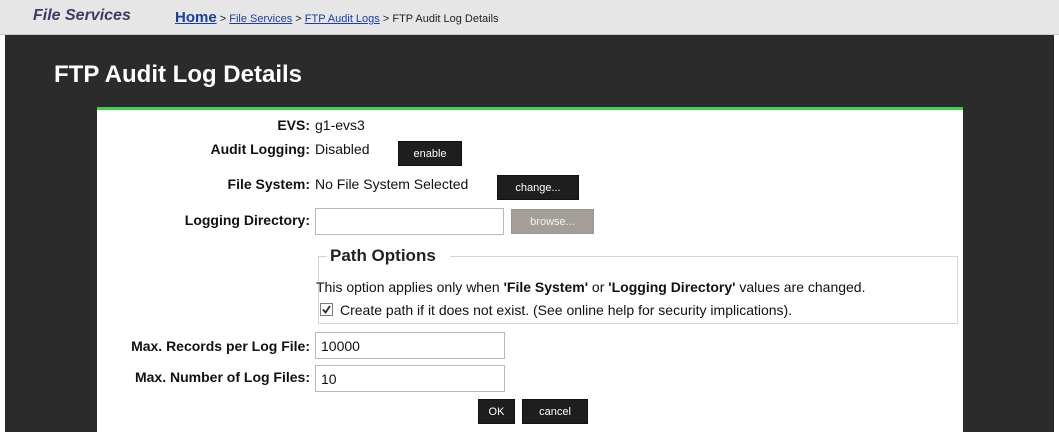 The width and height of the screenshot is (1059, 432). Describe the element at coordinates (247, 220) in the screenshot. I see `logging-directory-label: Logging Directory:` at that location.